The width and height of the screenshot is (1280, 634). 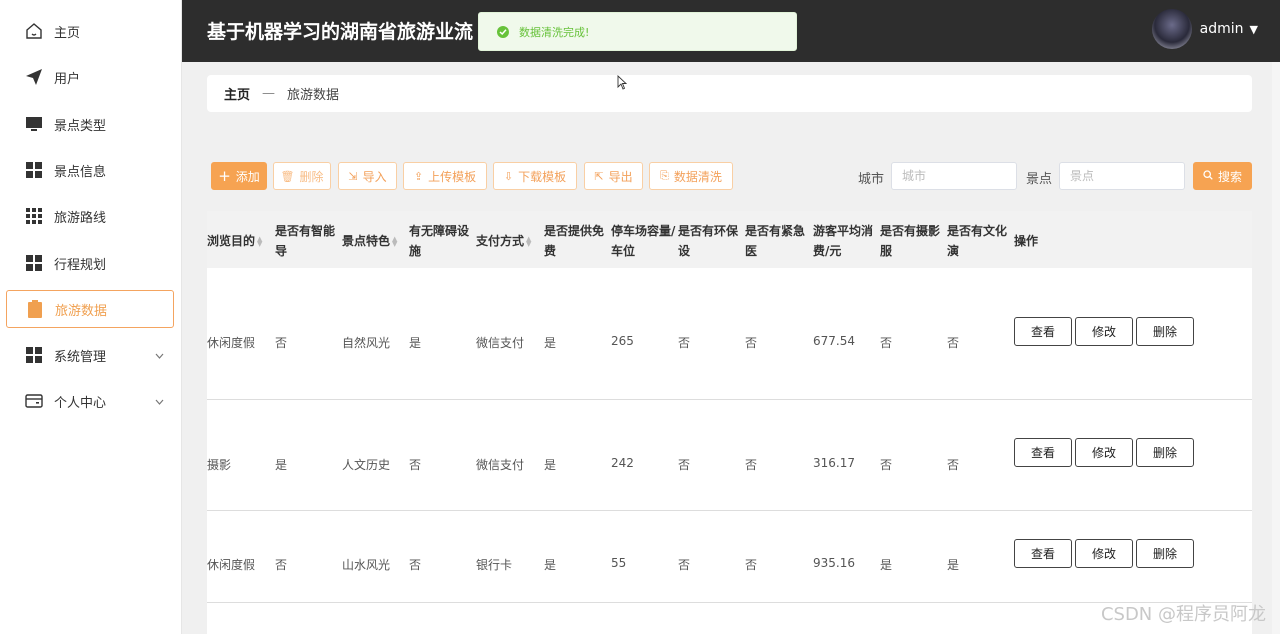 What do you see at coordinates (954, 176) in the screenshot?
I see `city-input` at bounding box center [954, 176].